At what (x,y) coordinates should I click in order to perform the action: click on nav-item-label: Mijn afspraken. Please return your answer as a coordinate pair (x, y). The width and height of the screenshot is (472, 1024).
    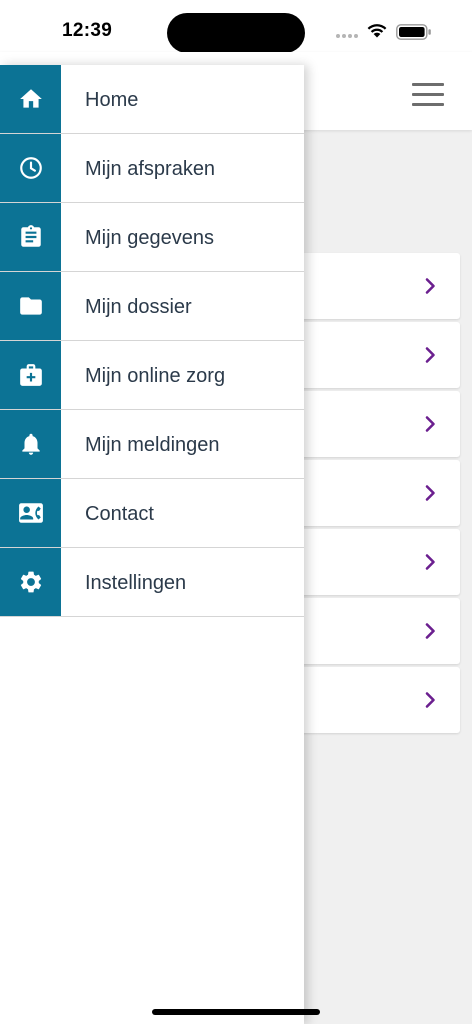
    Looking at the image, I should click on (150, 169).